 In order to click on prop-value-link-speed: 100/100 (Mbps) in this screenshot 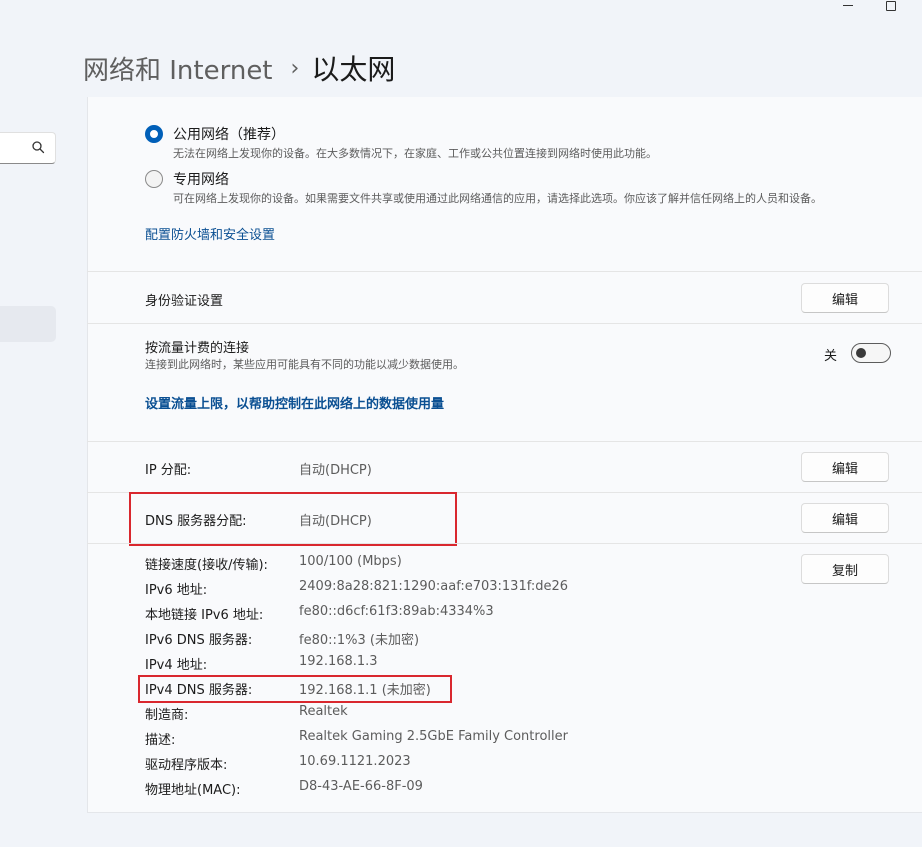, I will do `click(350, 561)`.